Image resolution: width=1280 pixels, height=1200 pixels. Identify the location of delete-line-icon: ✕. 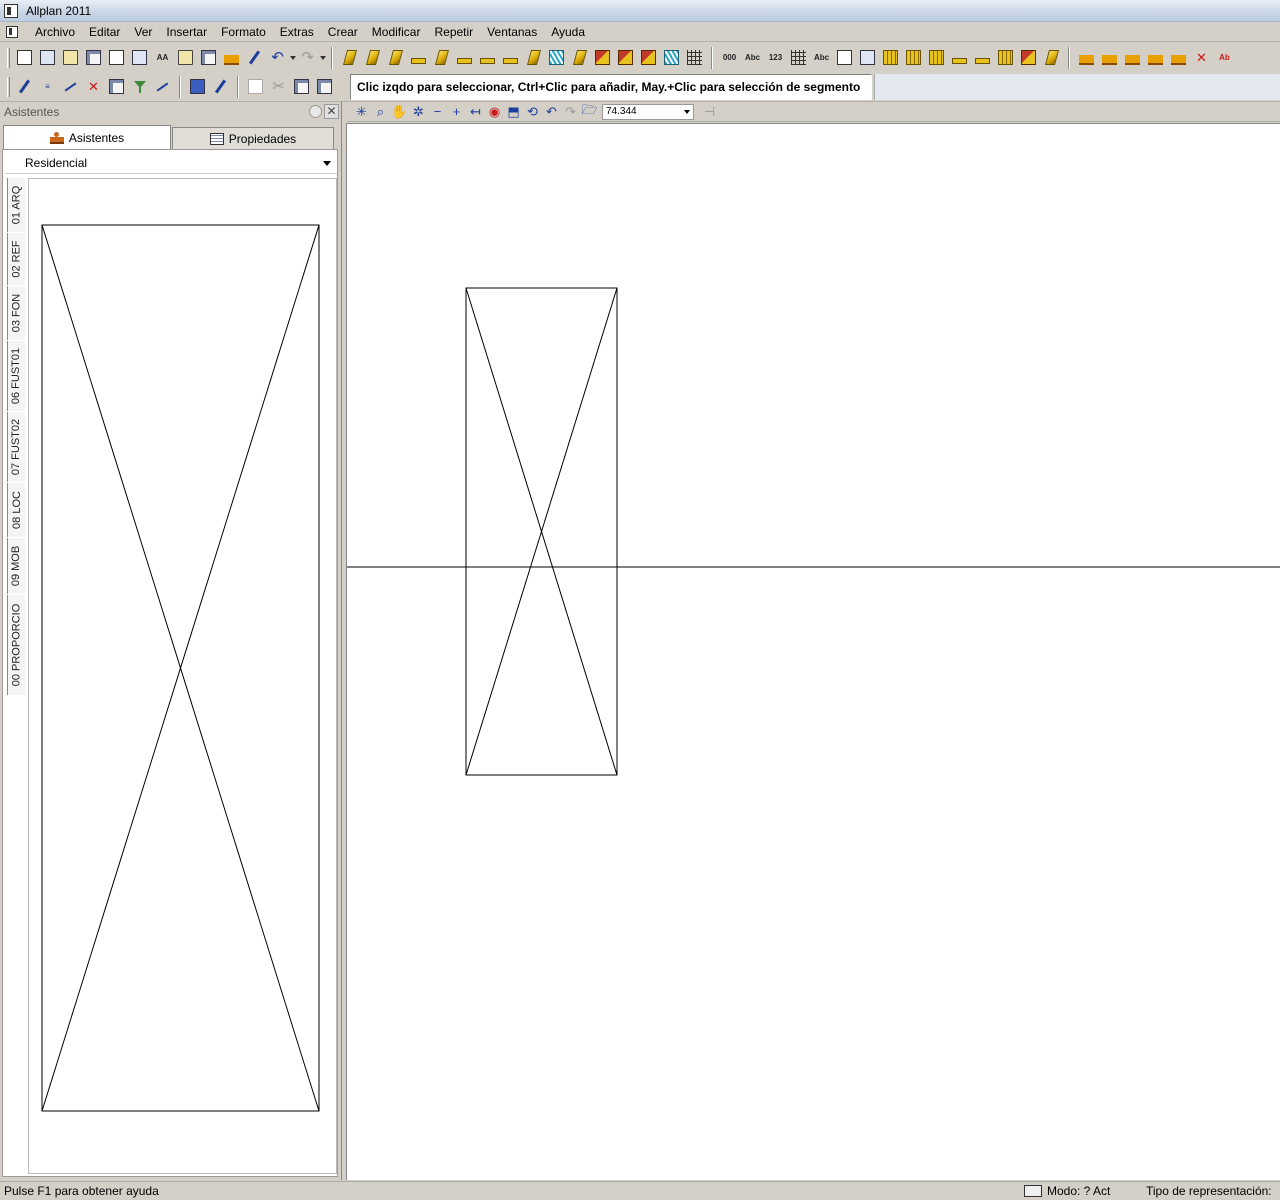
(93, 86).